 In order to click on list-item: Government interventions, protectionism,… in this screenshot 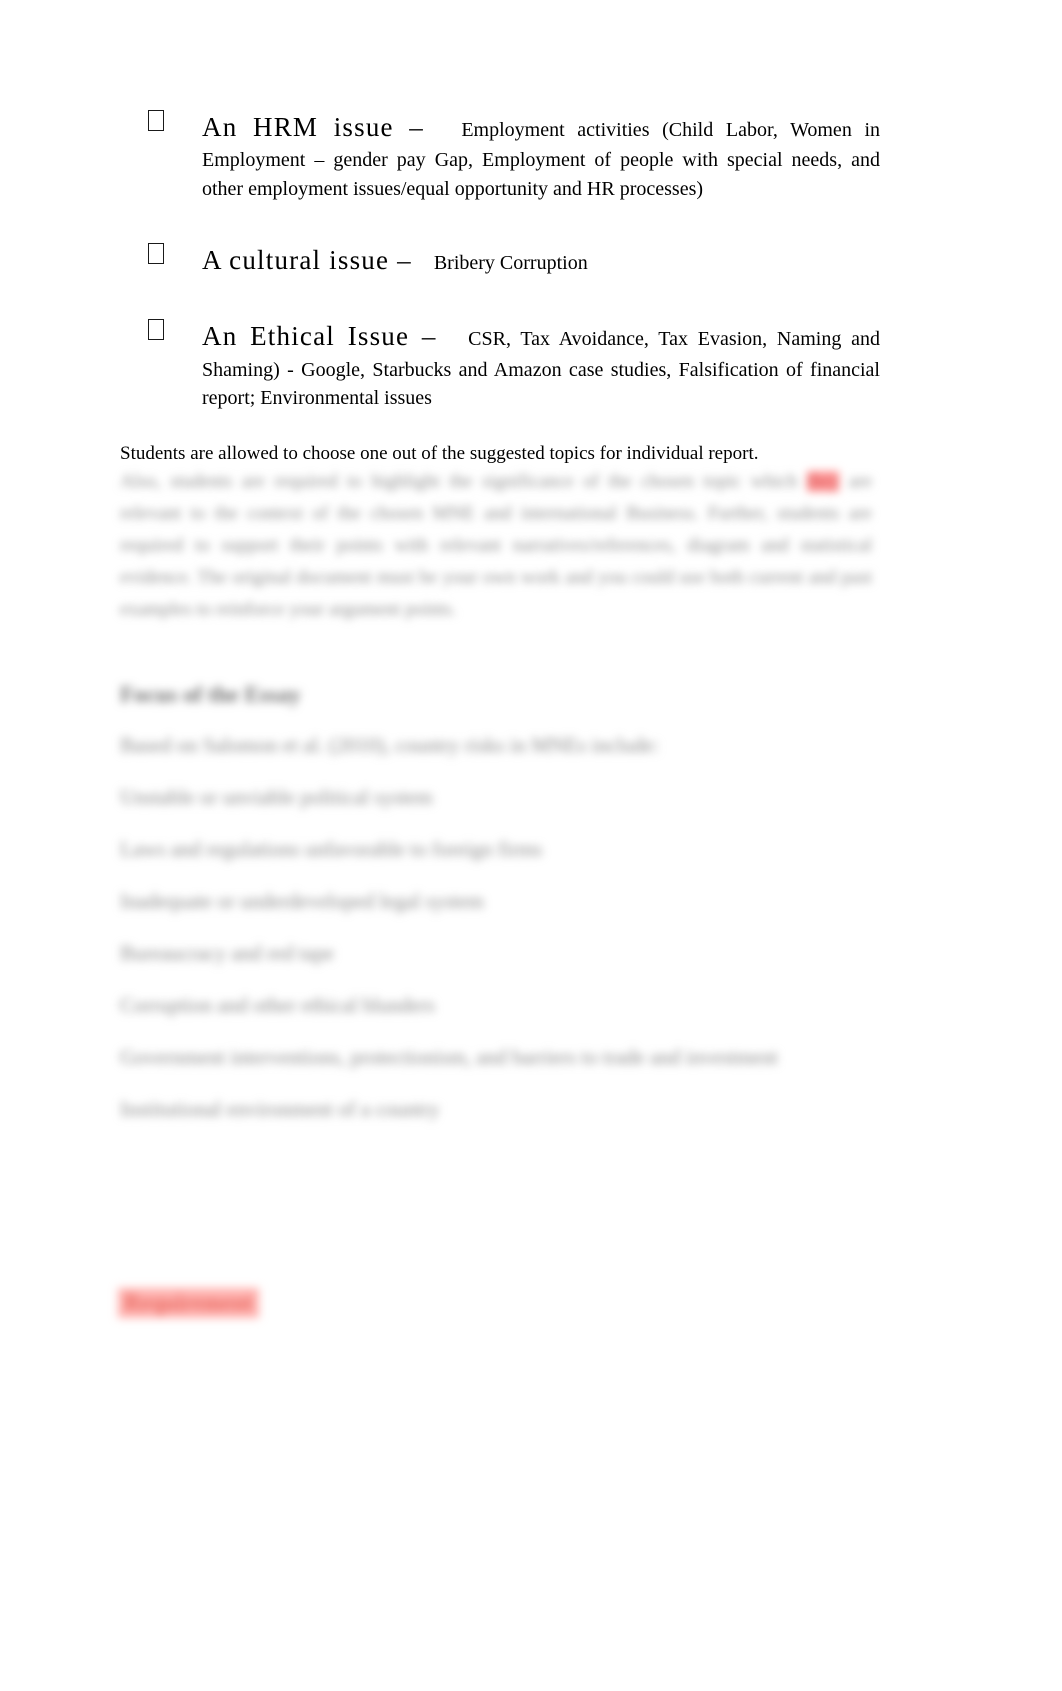, I will do `click(449, 1057)`.